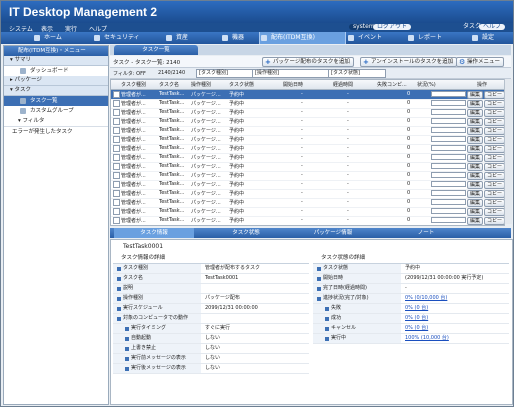 This screenshot has width=514, height=407. What do you see at coordinates (293, 84) in the screenshot?
I see `col-start-time: 開始日時` at bounding box center [293, 84].